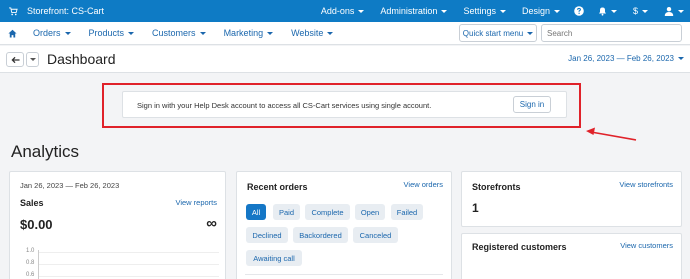  Describe the element at coordinates (607, 11) in the screenshot. I see `notifications-button` at that location.